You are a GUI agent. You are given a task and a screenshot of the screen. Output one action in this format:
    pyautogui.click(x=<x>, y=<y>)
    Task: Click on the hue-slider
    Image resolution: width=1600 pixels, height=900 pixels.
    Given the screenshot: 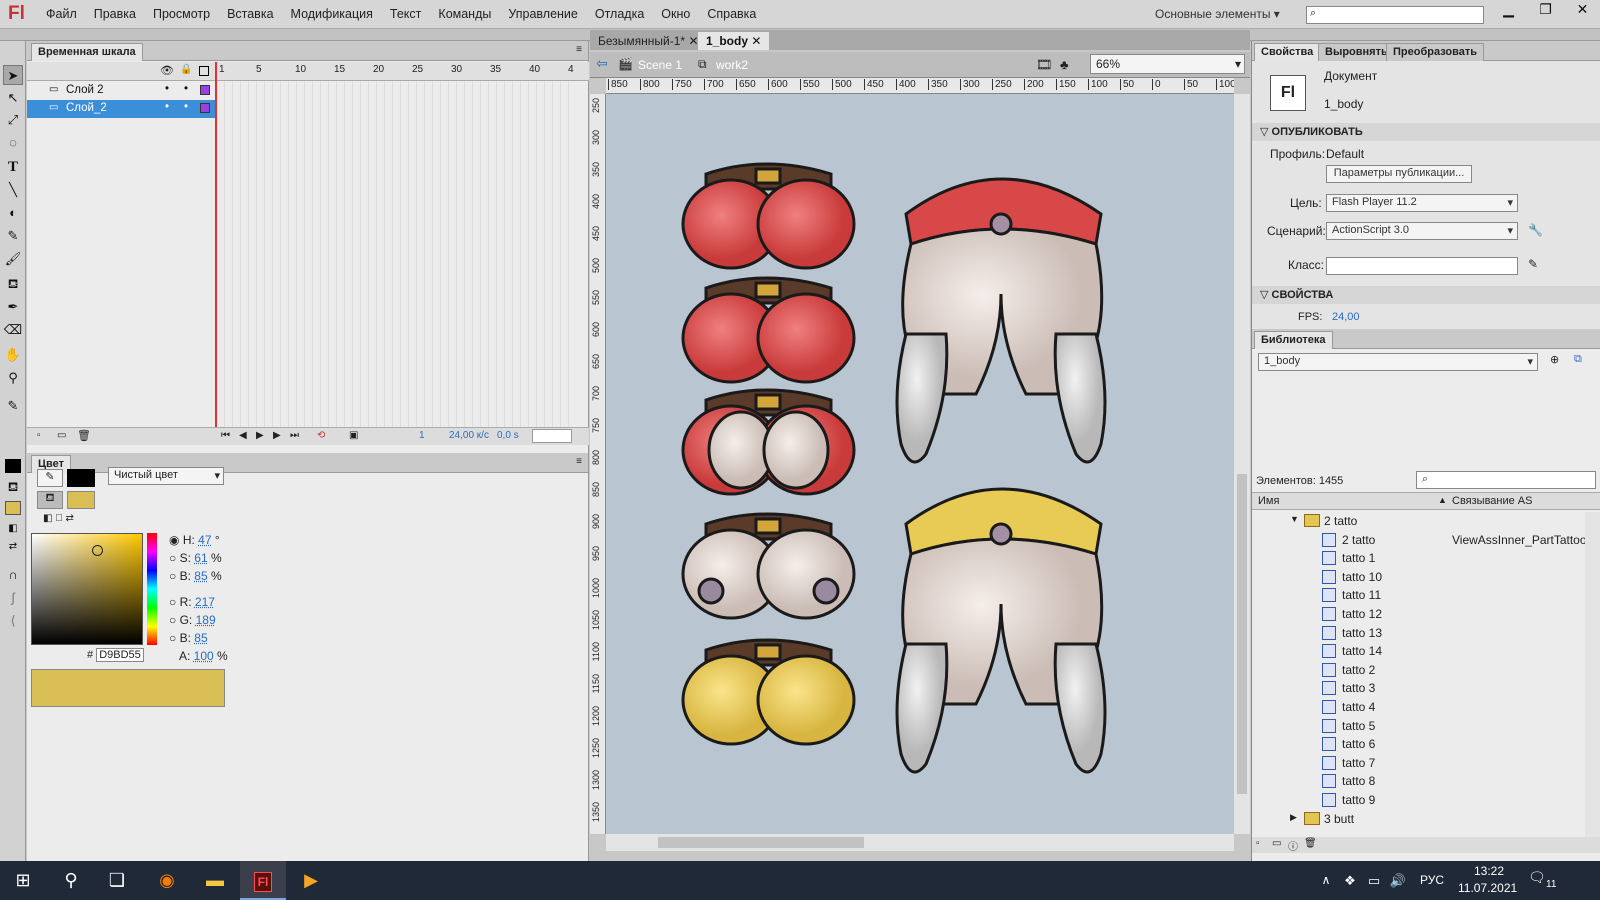 What is the action you would take?
    pyautogui.click(x=152, y=589)
    